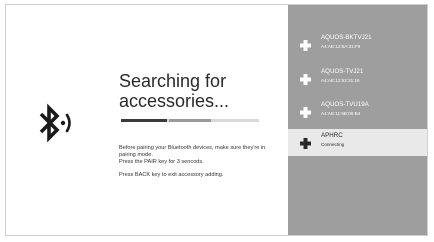 The width and height of the screenshot is (434, 242). I want to click on progress-segment-dark, so click(144, 120).